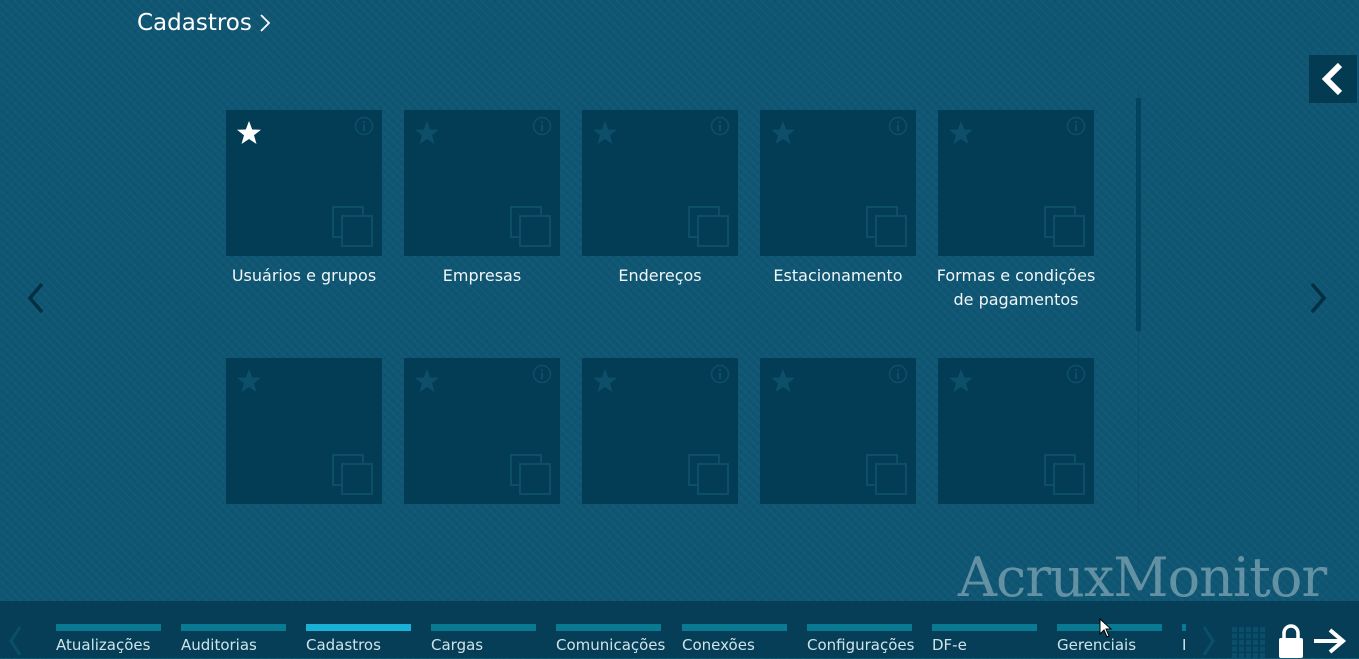 The image size is (1359, 659). Describe the element at coordinates (861, 645) in the screenshot. I see `bottom-tab-label: Configurações` at that location.